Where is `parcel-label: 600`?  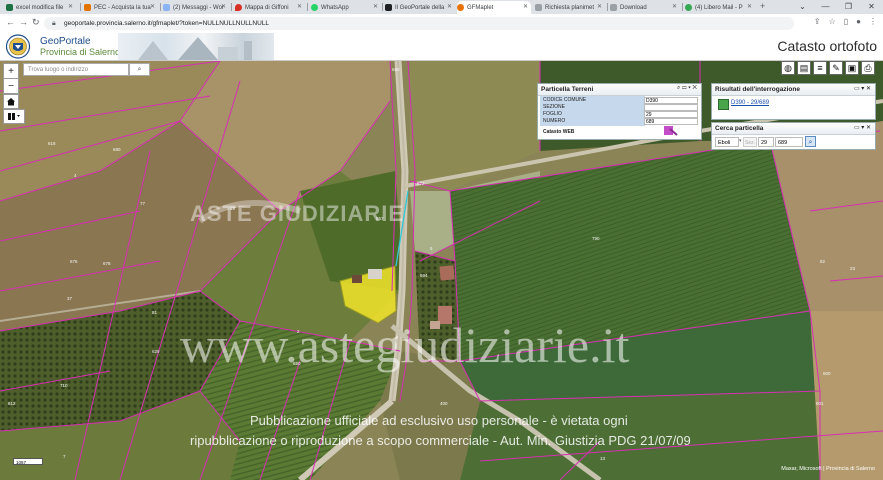 parcel-label: 600 is located at coordinates (827, 373).